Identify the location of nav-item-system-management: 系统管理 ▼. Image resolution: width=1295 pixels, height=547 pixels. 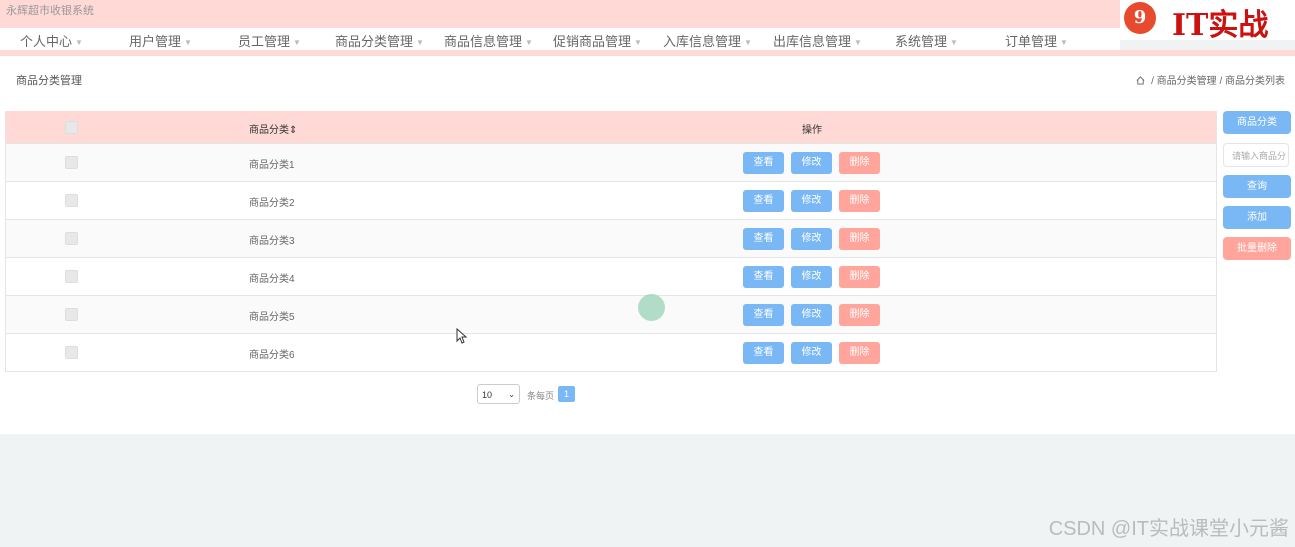
(926, 40).